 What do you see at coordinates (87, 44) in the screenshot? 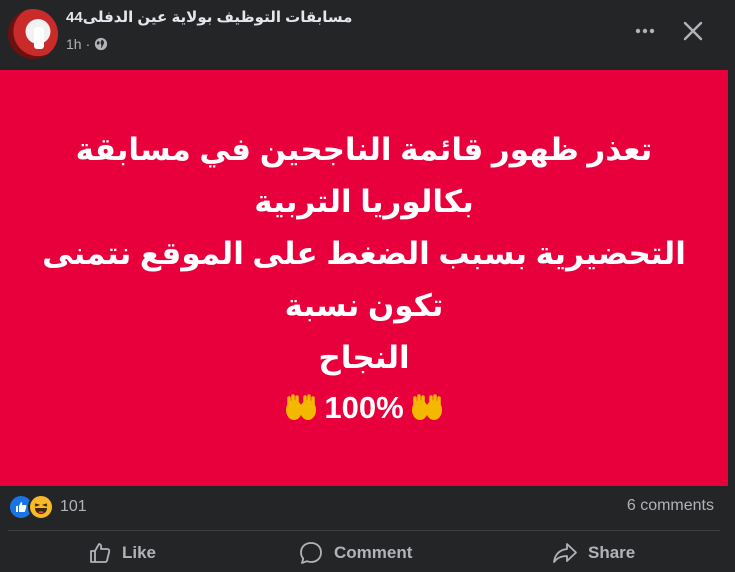
I see `post-meta: 1h ·` at bounding box center [87, 44].